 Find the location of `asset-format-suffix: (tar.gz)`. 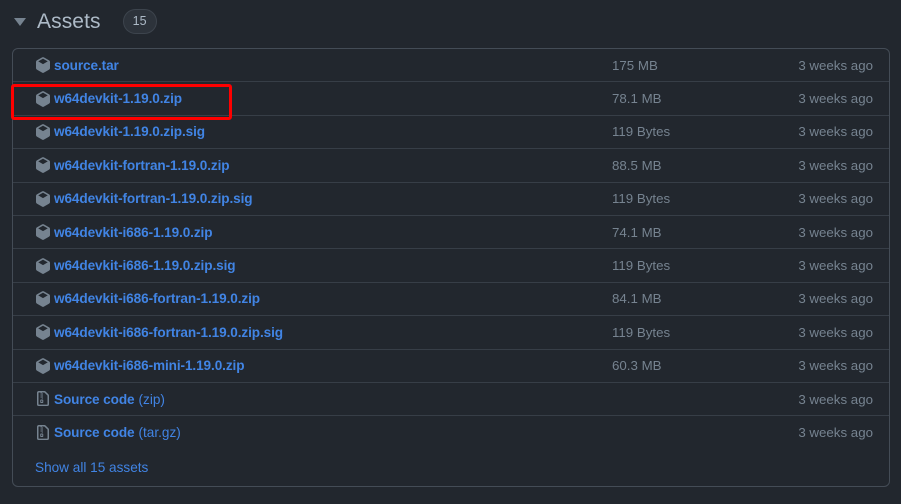

asset-format-suffix: (tar.gz) is located at coordinates (159, 433).